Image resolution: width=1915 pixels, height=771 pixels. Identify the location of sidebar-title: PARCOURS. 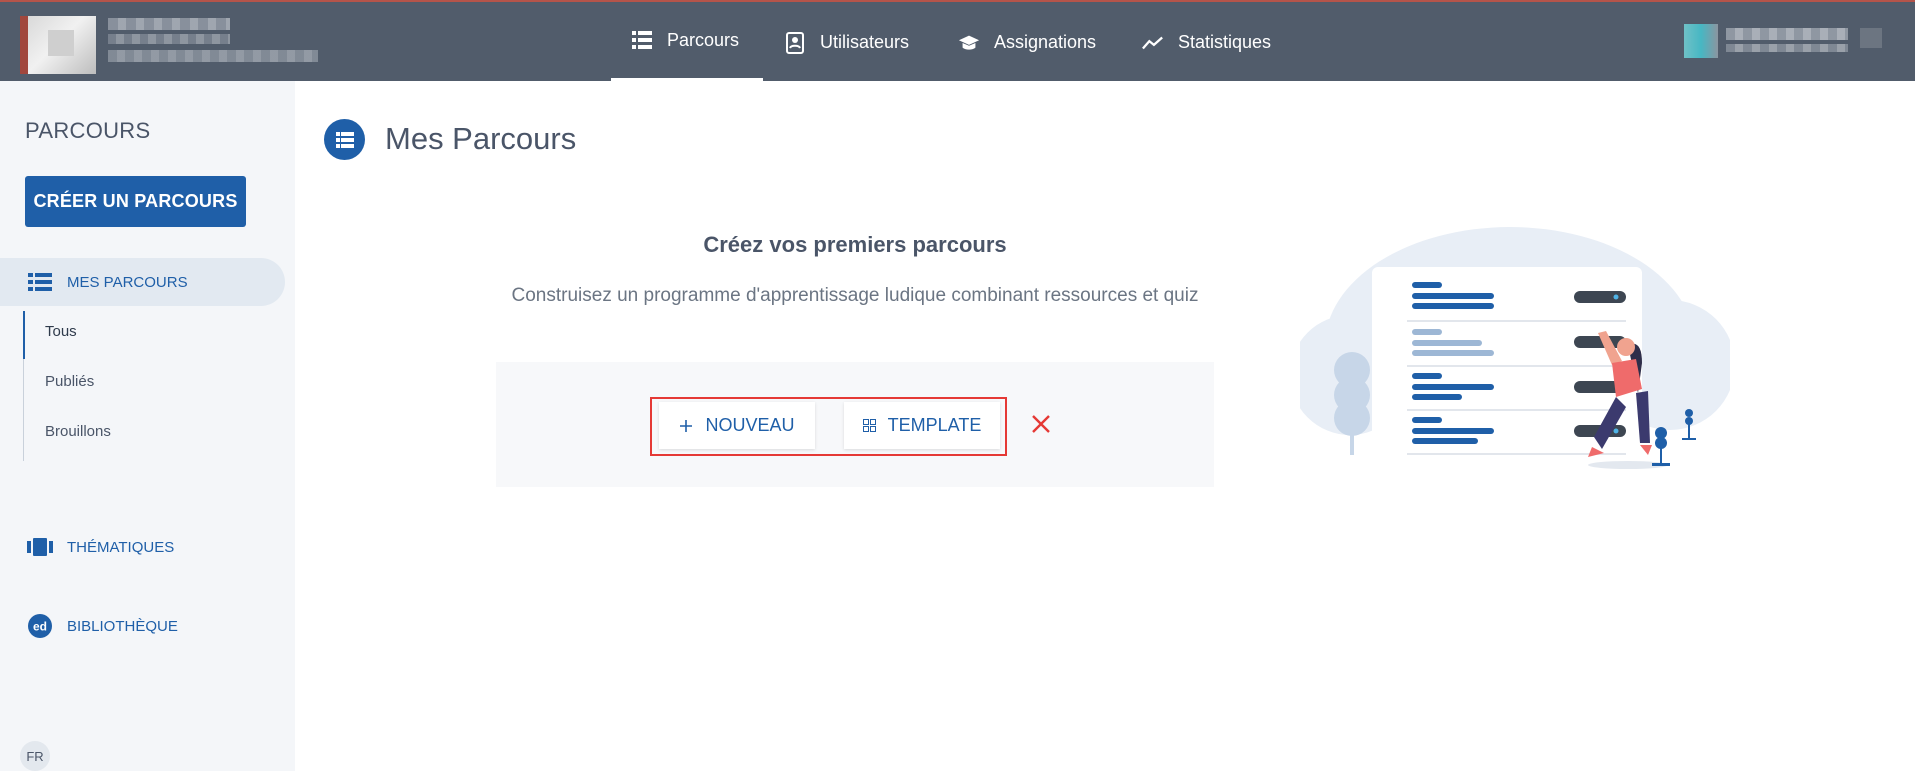
(88, 130).